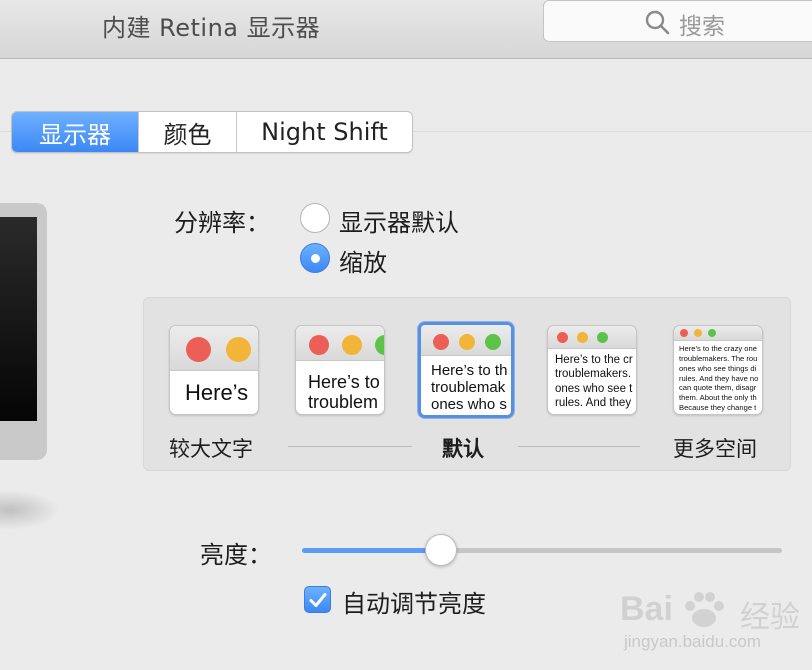  I want to click on checkmark-icon, so click(318, 600).